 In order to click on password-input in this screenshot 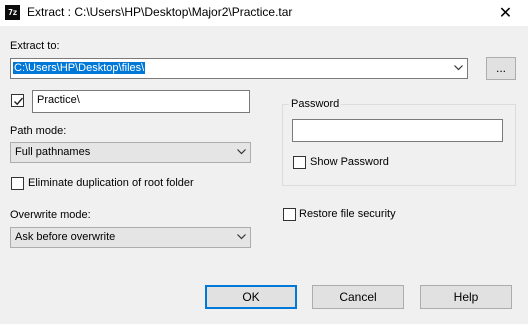, I will do `click(397, 130)`.